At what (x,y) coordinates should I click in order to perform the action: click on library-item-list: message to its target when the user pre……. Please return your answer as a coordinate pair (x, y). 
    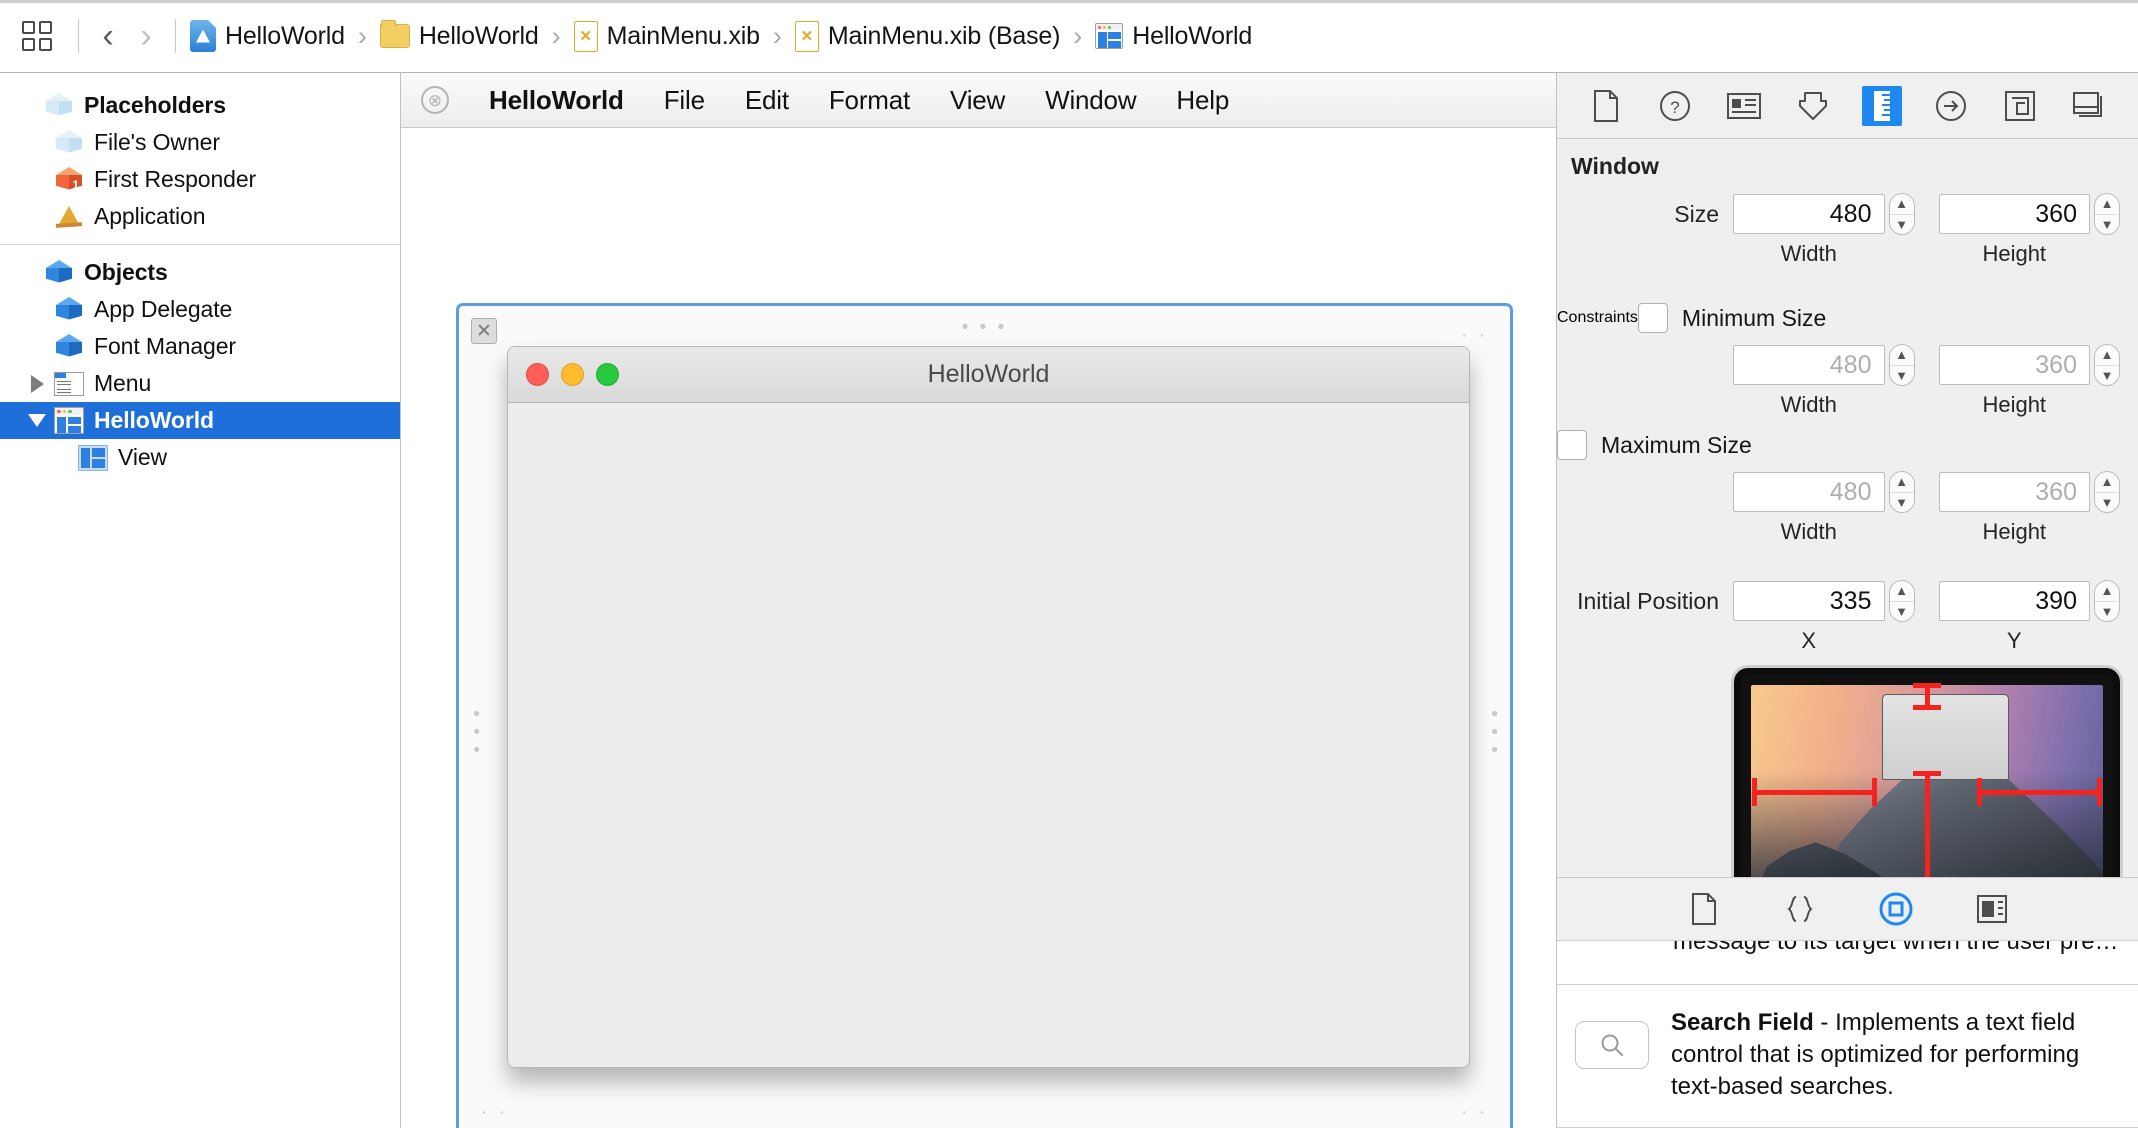
    Looking at the image, I should click on (1847, 1034).